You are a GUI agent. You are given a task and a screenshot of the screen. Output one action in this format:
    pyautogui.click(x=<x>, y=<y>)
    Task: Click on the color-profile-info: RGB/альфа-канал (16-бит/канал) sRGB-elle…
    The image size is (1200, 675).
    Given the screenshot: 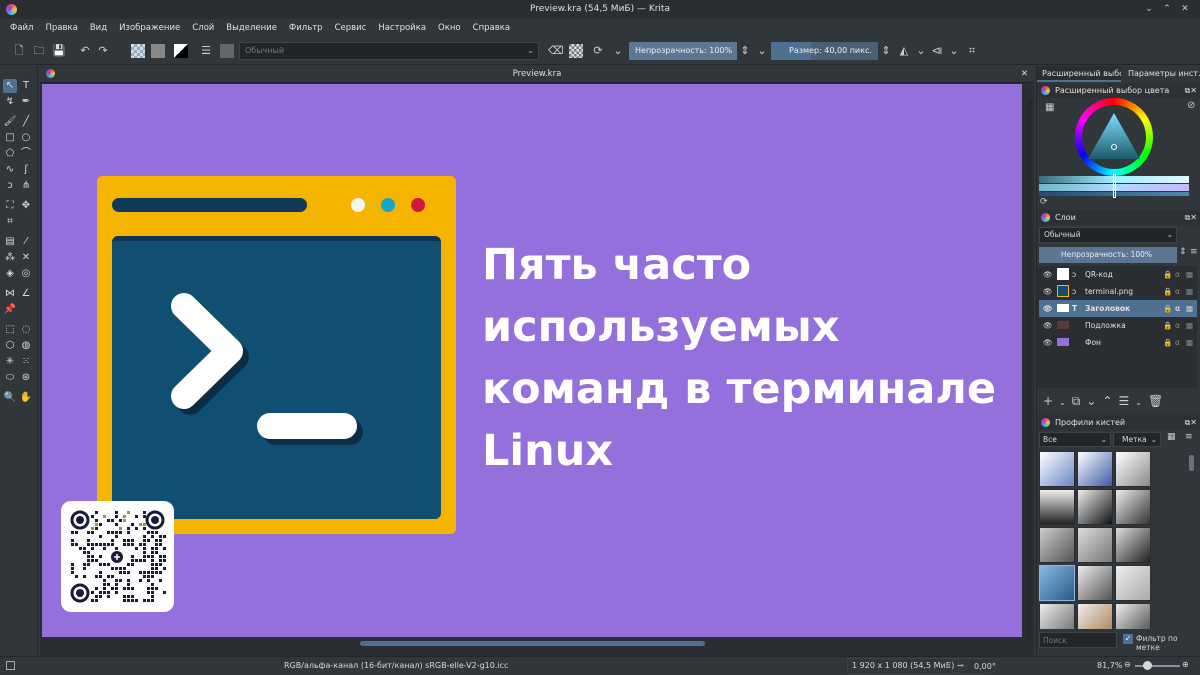 What is the action you would take?
    pyautogui.click(x=396, y=665)
    